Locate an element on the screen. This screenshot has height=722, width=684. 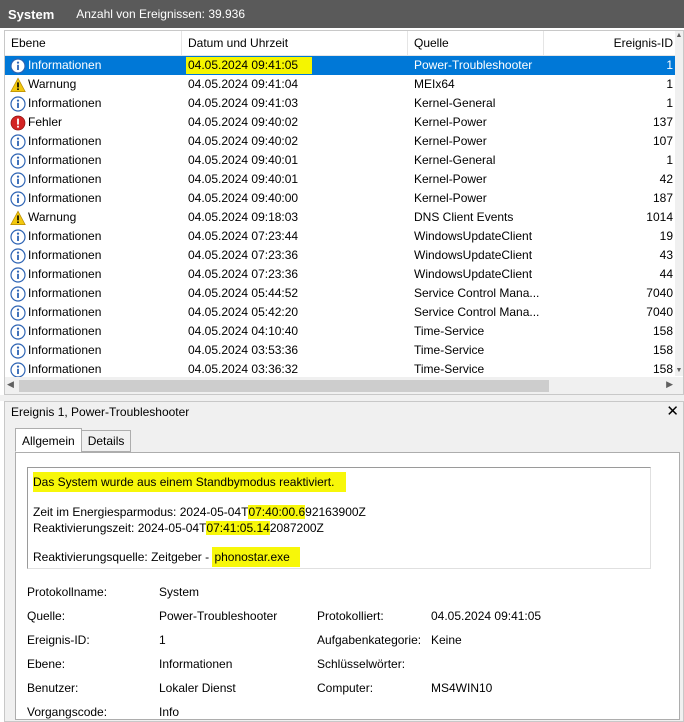
datetime-cell: 04.05.2024 09:18:03 is located at coordinates (295, 217).